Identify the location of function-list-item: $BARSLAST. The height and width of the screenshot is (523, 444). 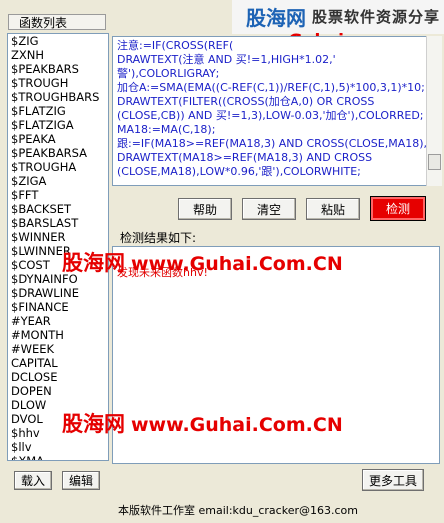
(59, 223).